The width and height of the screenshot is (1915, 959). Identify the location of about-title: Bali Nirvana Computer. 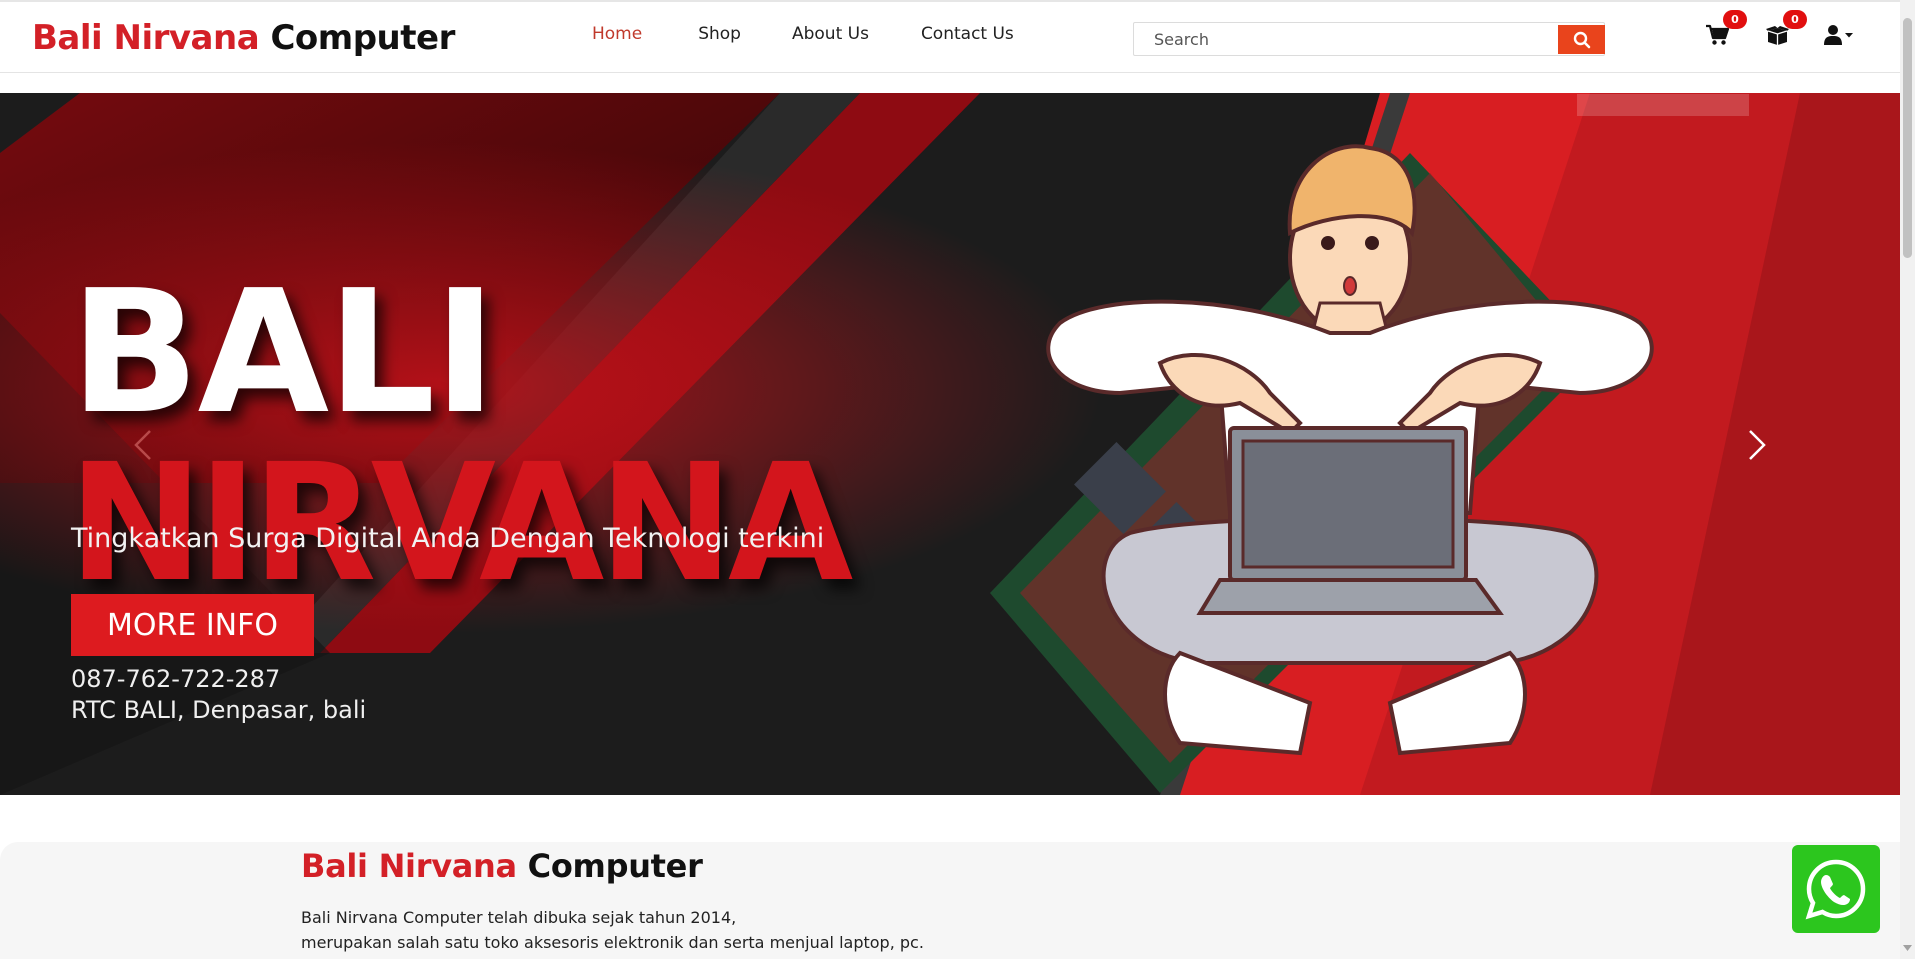
(502, 866).